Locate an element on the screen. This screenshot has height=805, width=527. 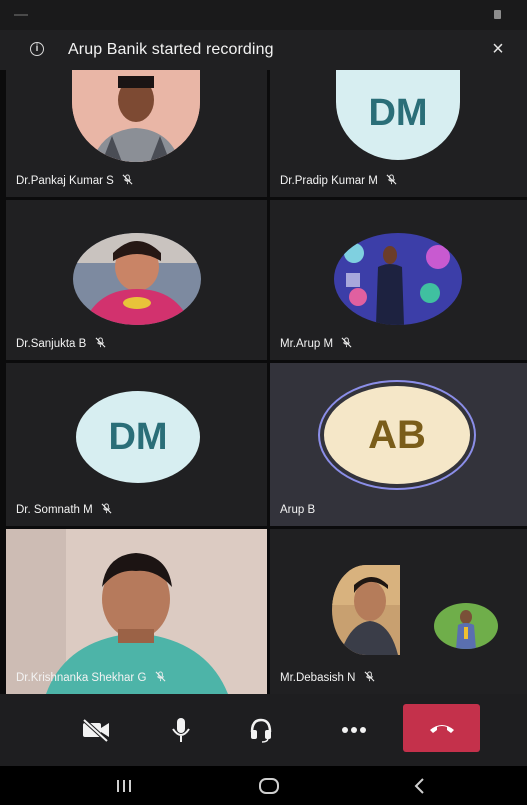
participant-name: Dr. Somnath M is located at coordinates (54, 510).